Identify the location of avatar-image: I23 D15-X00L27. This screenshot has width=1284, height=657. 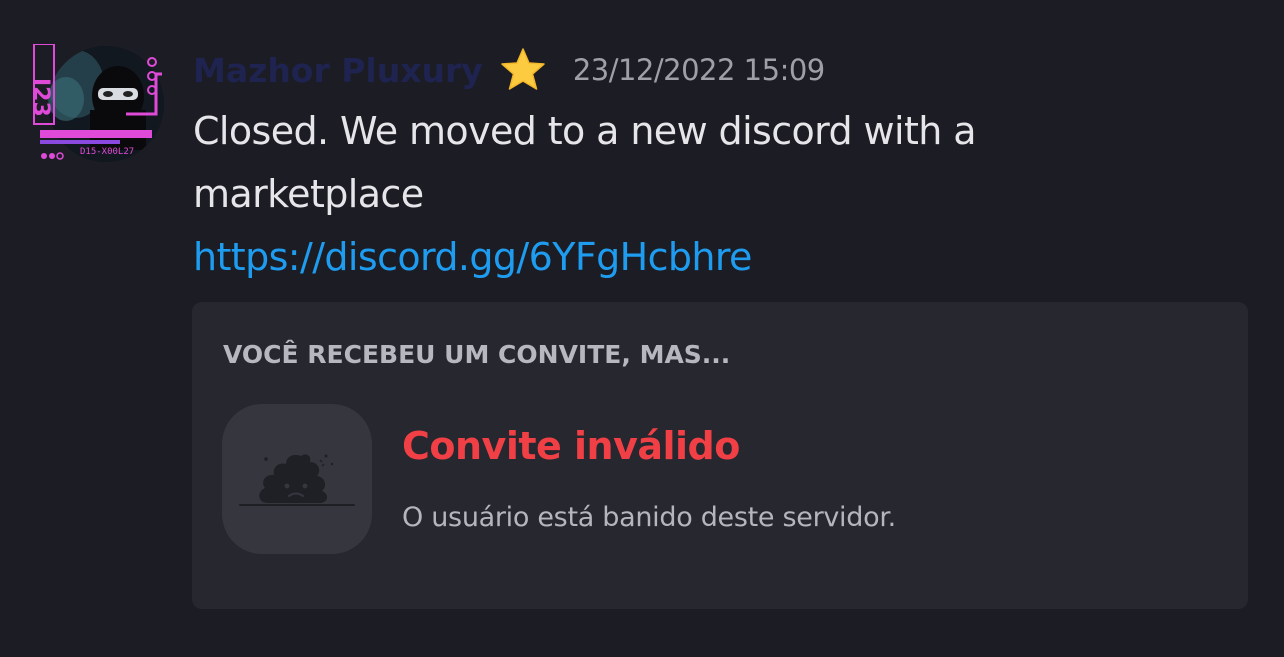
(96, 102).